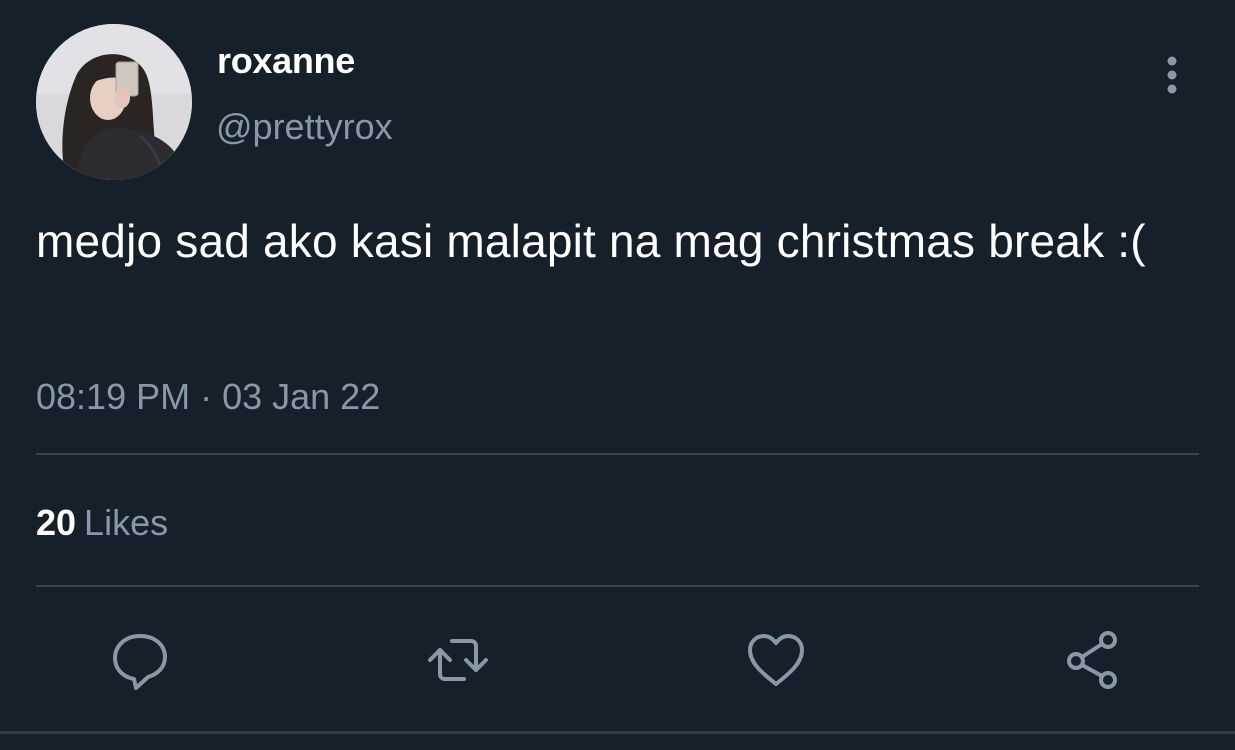  I want to click on retweet-arrows-icon, so click(458, 660).